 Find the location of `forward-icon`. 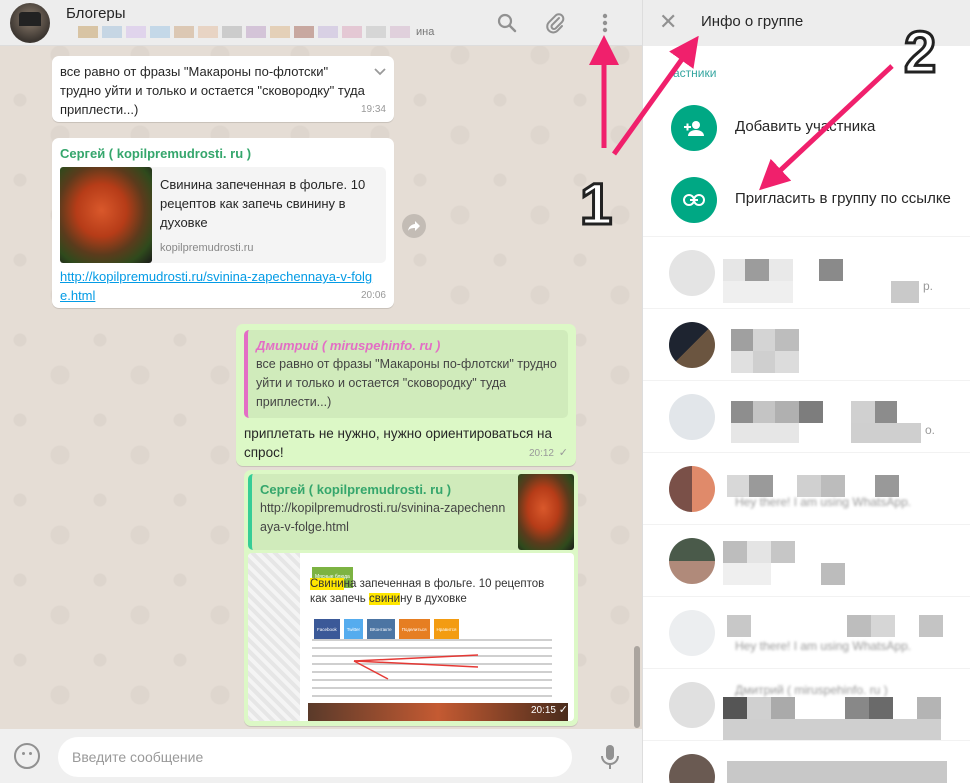

forward-icon is located at coordinates (414, 226).